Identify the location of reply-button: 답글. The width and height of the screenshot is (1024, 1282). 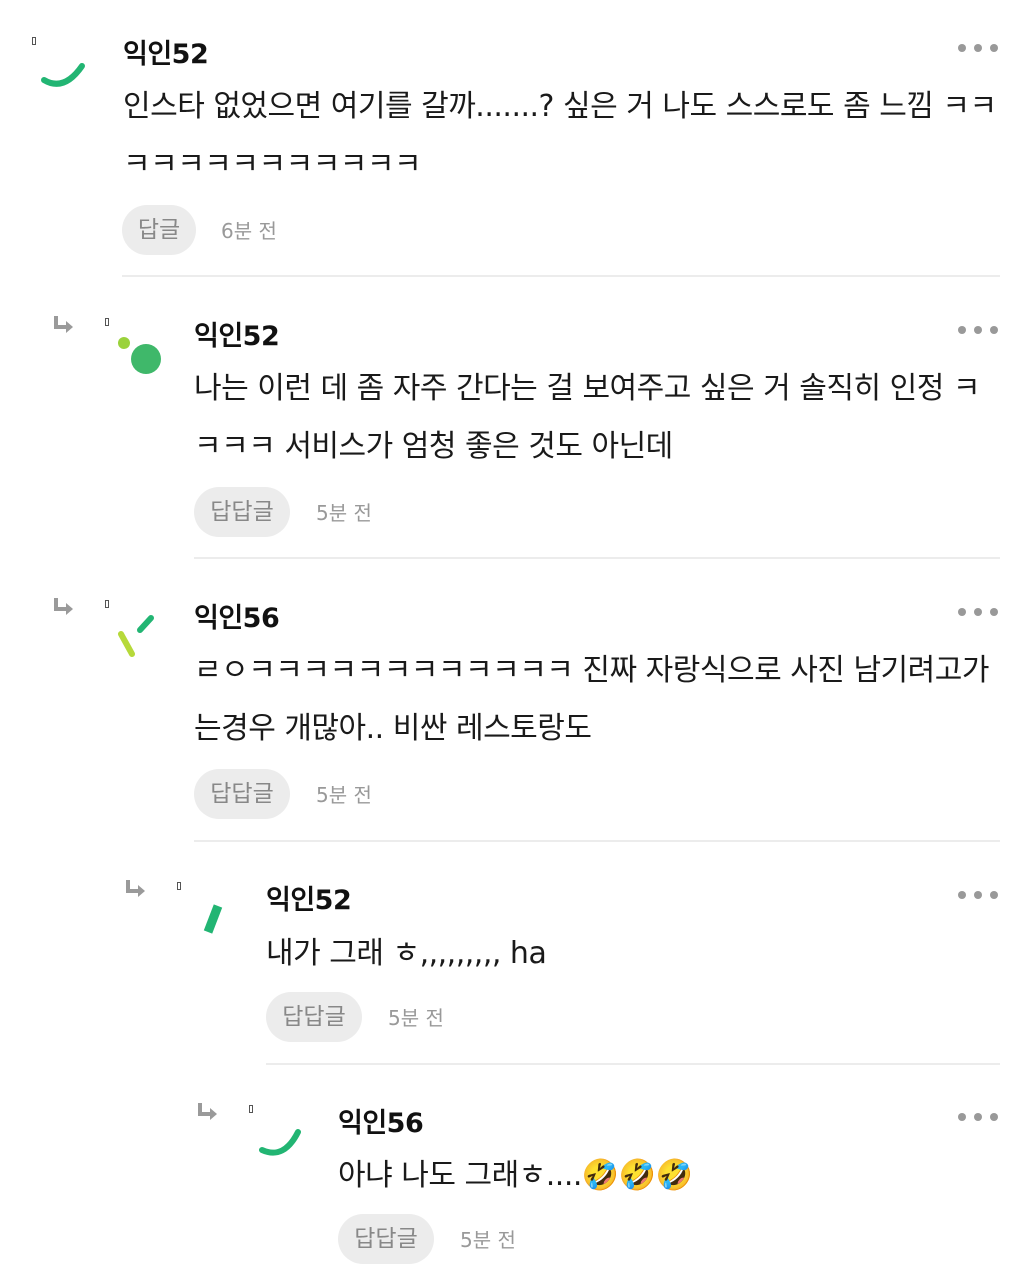
(159, 230).